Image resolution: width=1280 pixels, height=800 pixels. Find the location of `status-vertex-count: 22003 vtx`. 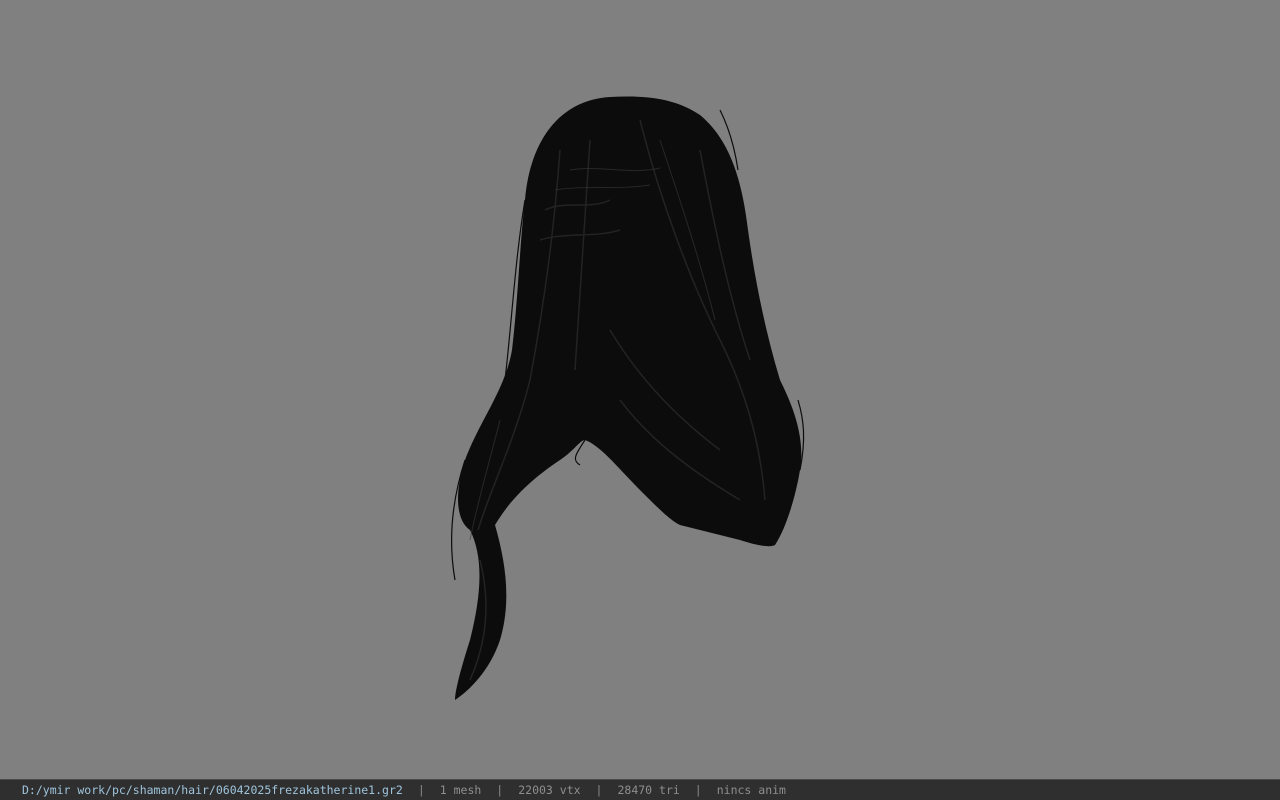

status-vertex-count: 22003 vtx is located at coordinates (549, 790).